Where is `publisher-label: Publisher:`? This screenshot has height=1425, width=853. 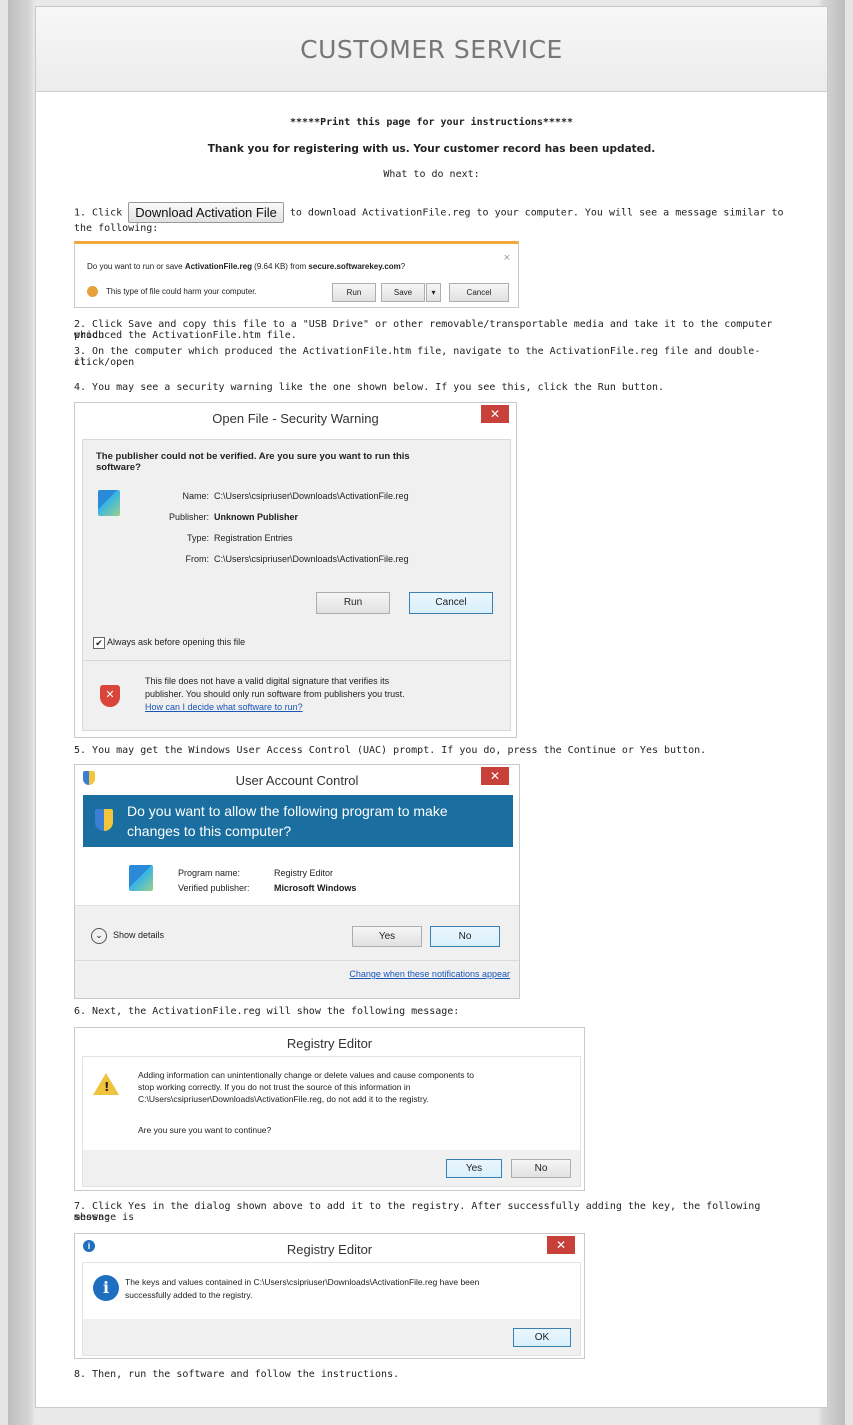
publisher-label: Publisher: is located at coordinates (188, 517).